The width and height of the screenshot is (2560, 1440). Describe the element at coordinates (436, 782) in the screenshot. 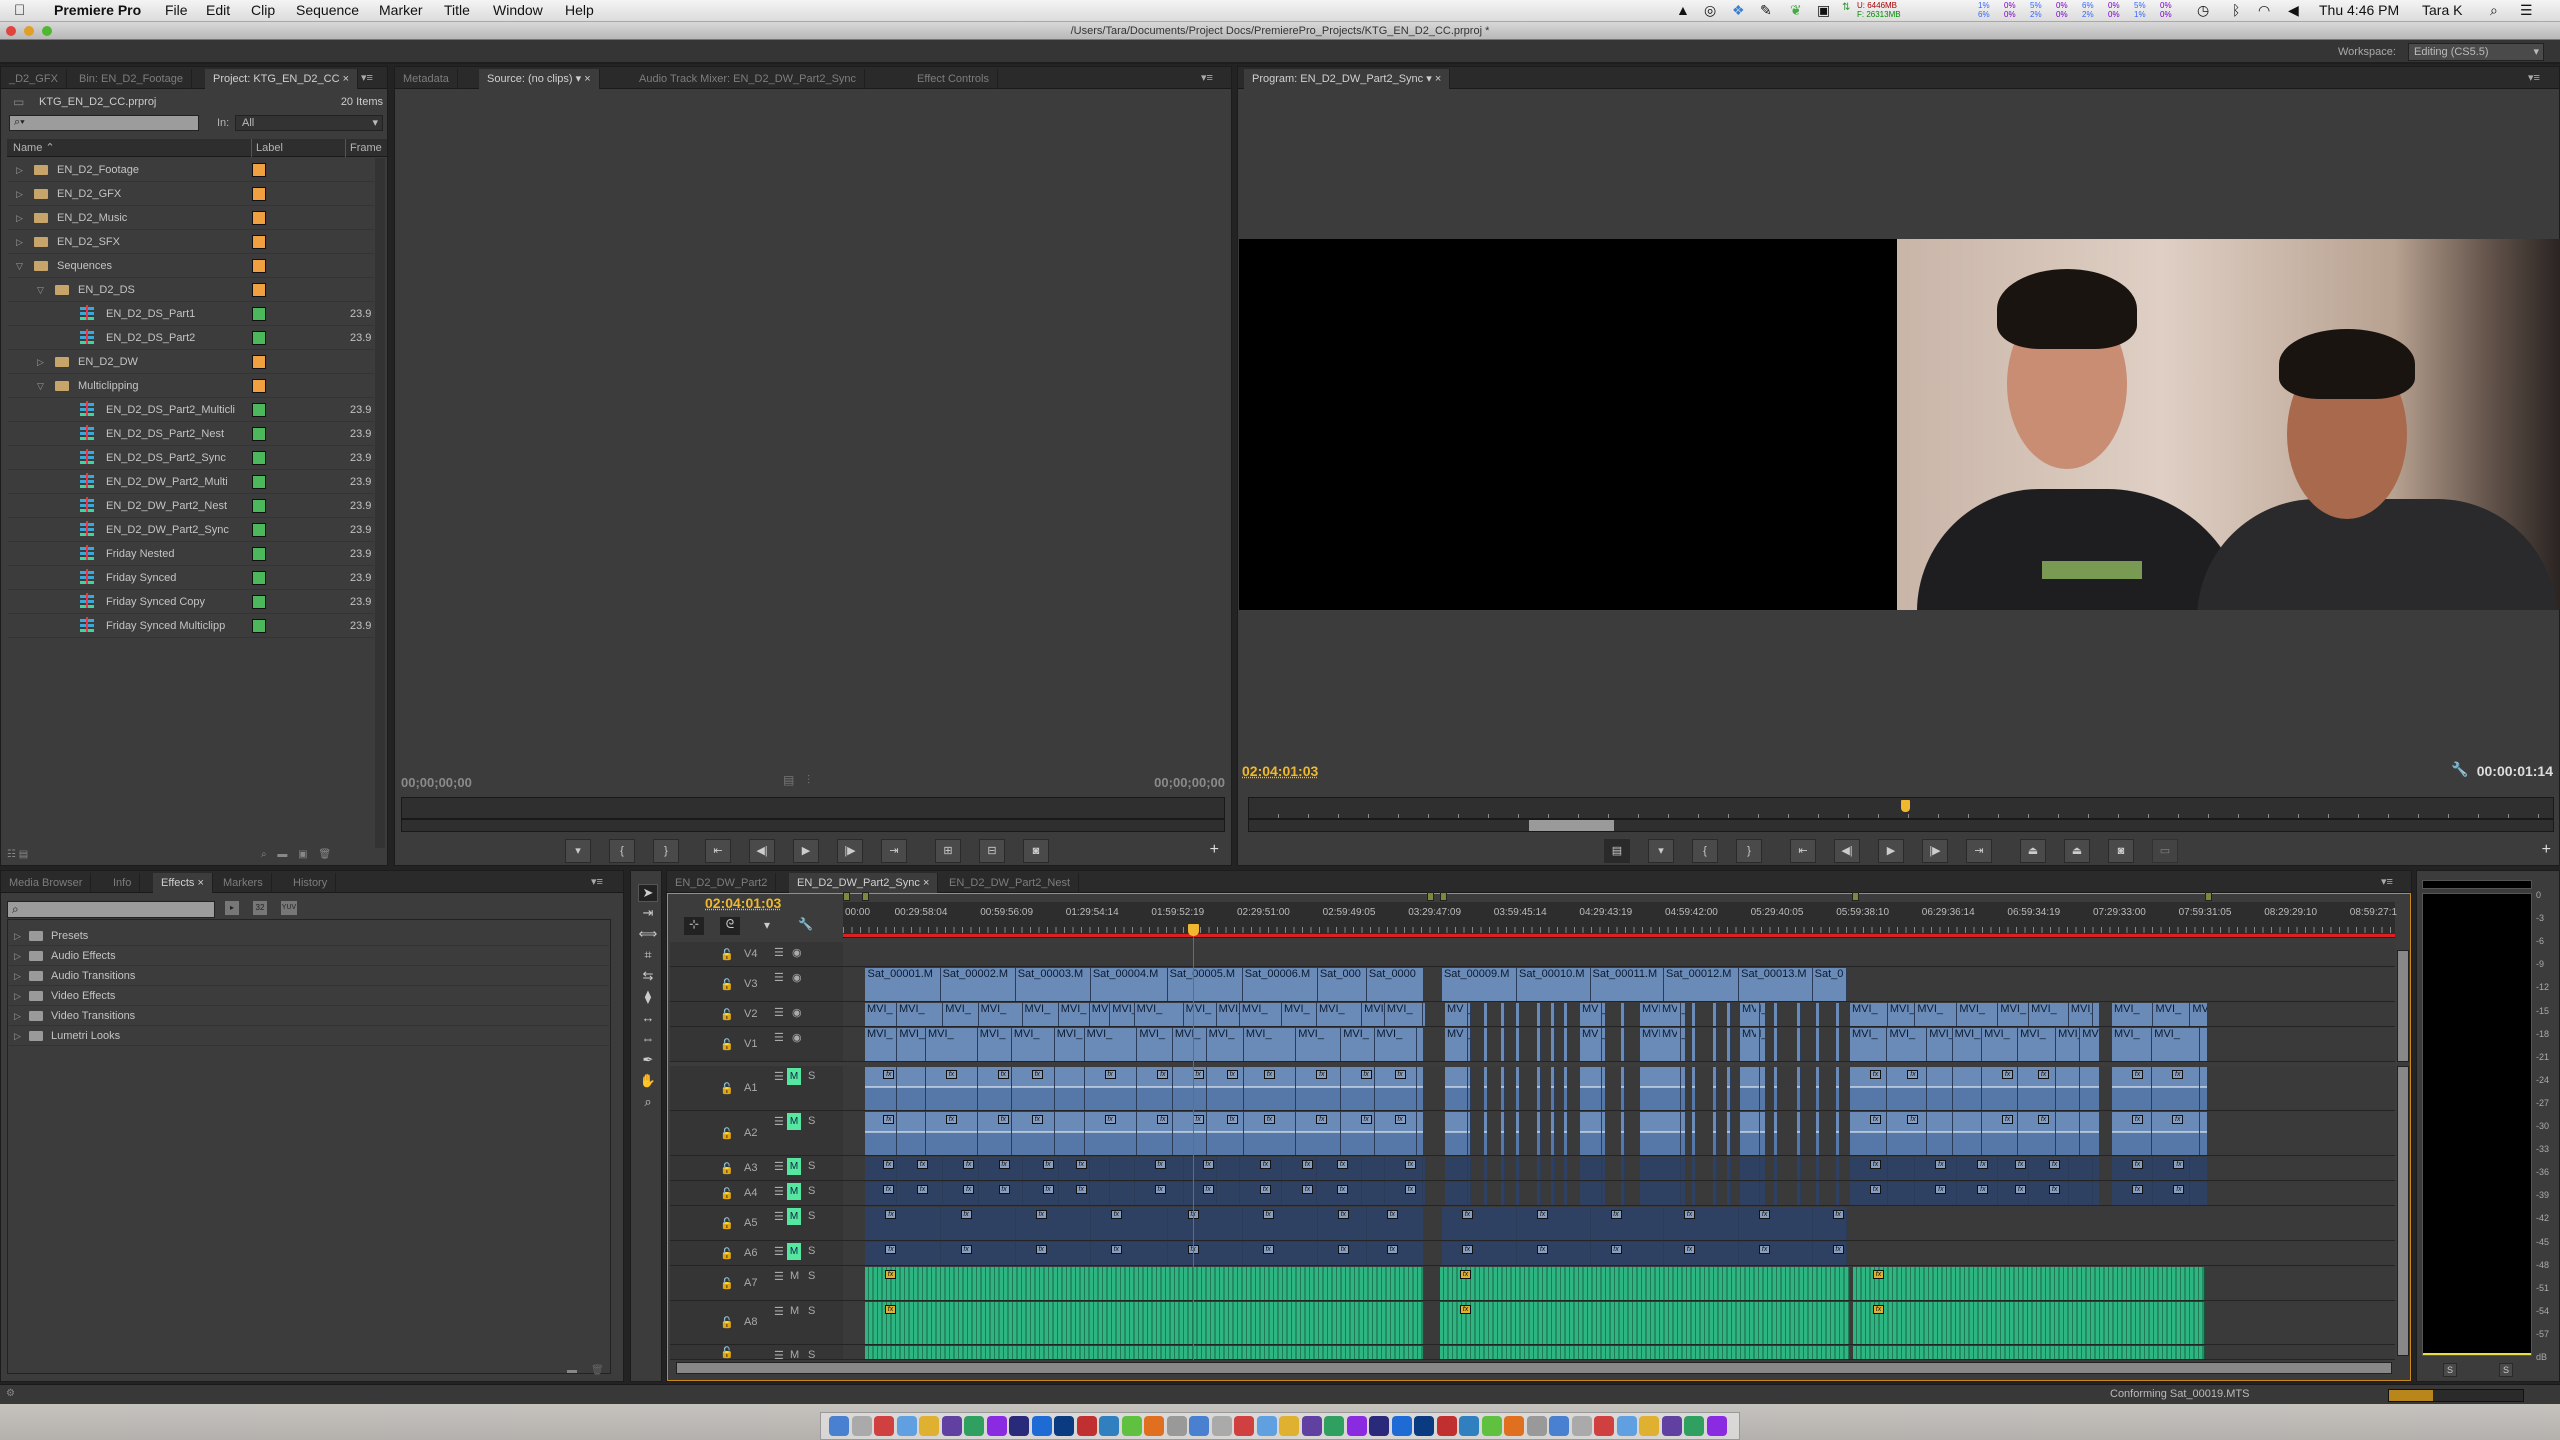

I see `source-timecode-in: 00;00;00;00` at that location.